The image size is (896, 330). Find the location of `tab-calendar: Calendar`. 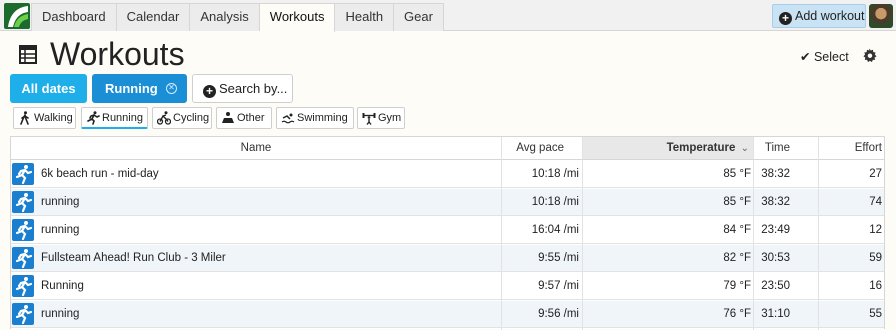

tab-calendar: Calendar is located at coordinates (153, 17).